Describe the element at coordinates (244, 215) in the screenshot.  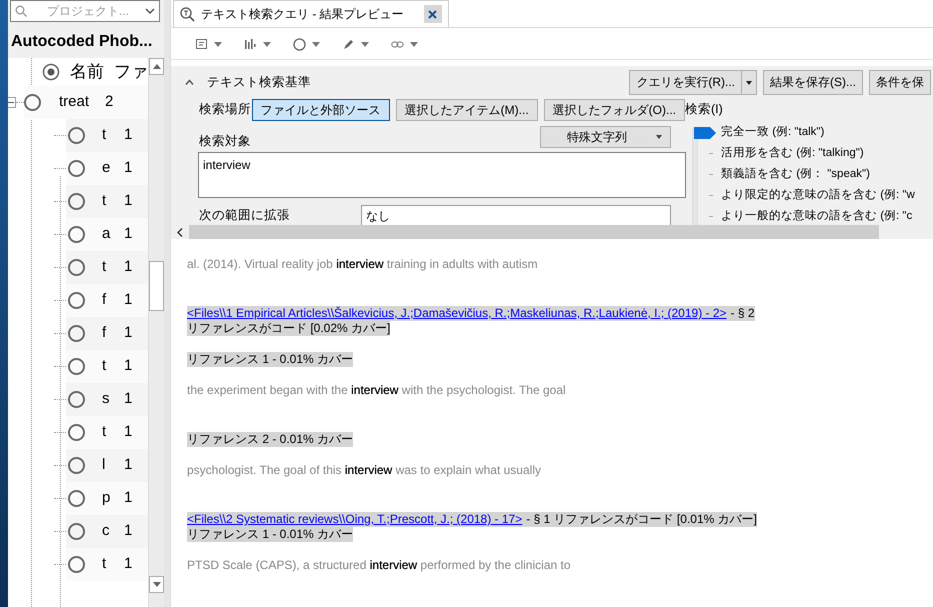
I see `field-label: 次の範囲に拡張` at that location.